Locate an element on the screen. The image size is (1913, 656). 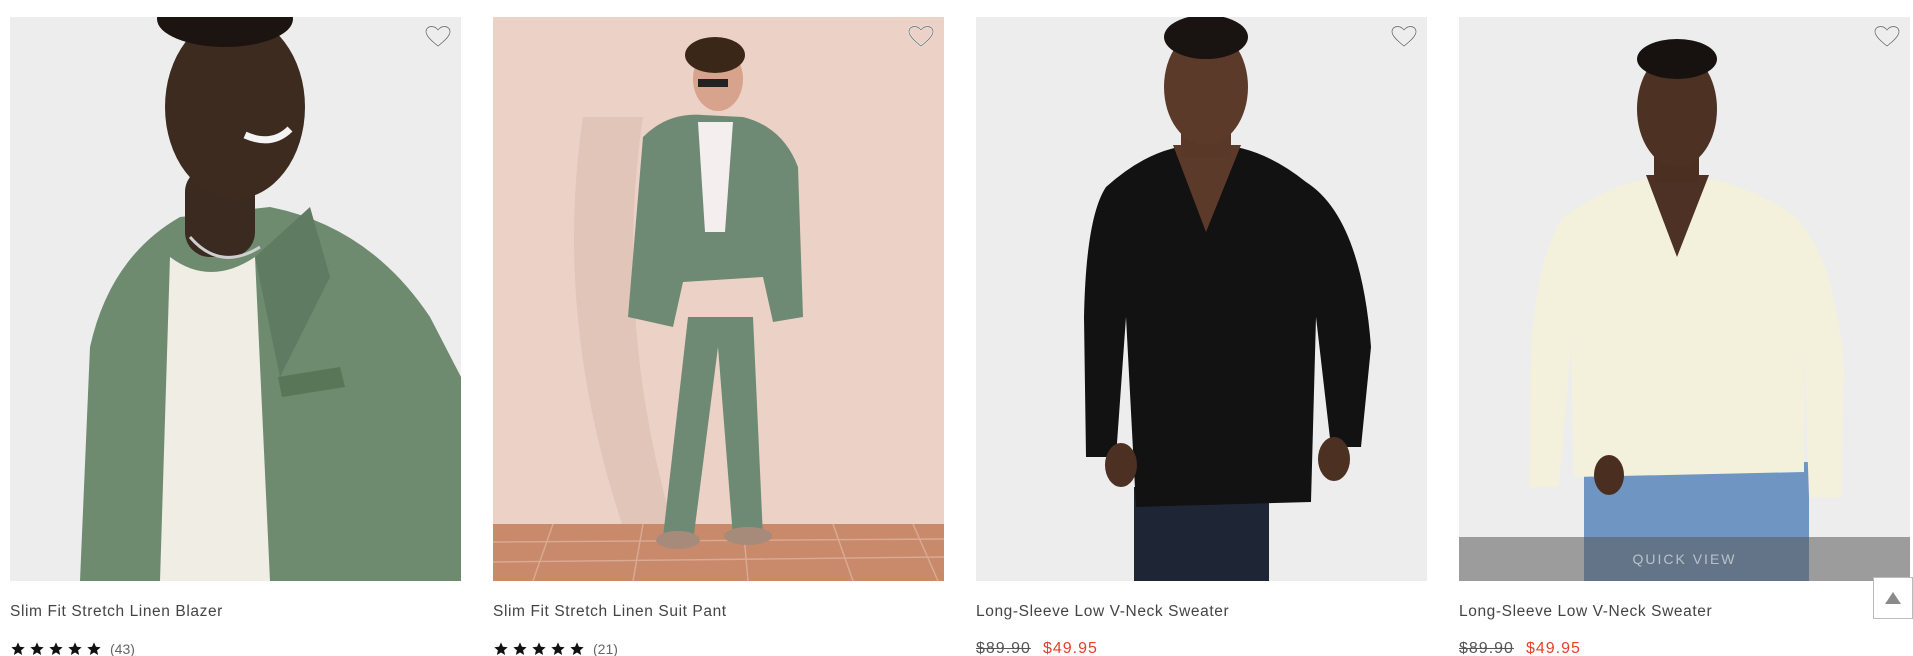
product-name: Slim Fit Stretch Linen Blazer is located at coordinates (235, 612).